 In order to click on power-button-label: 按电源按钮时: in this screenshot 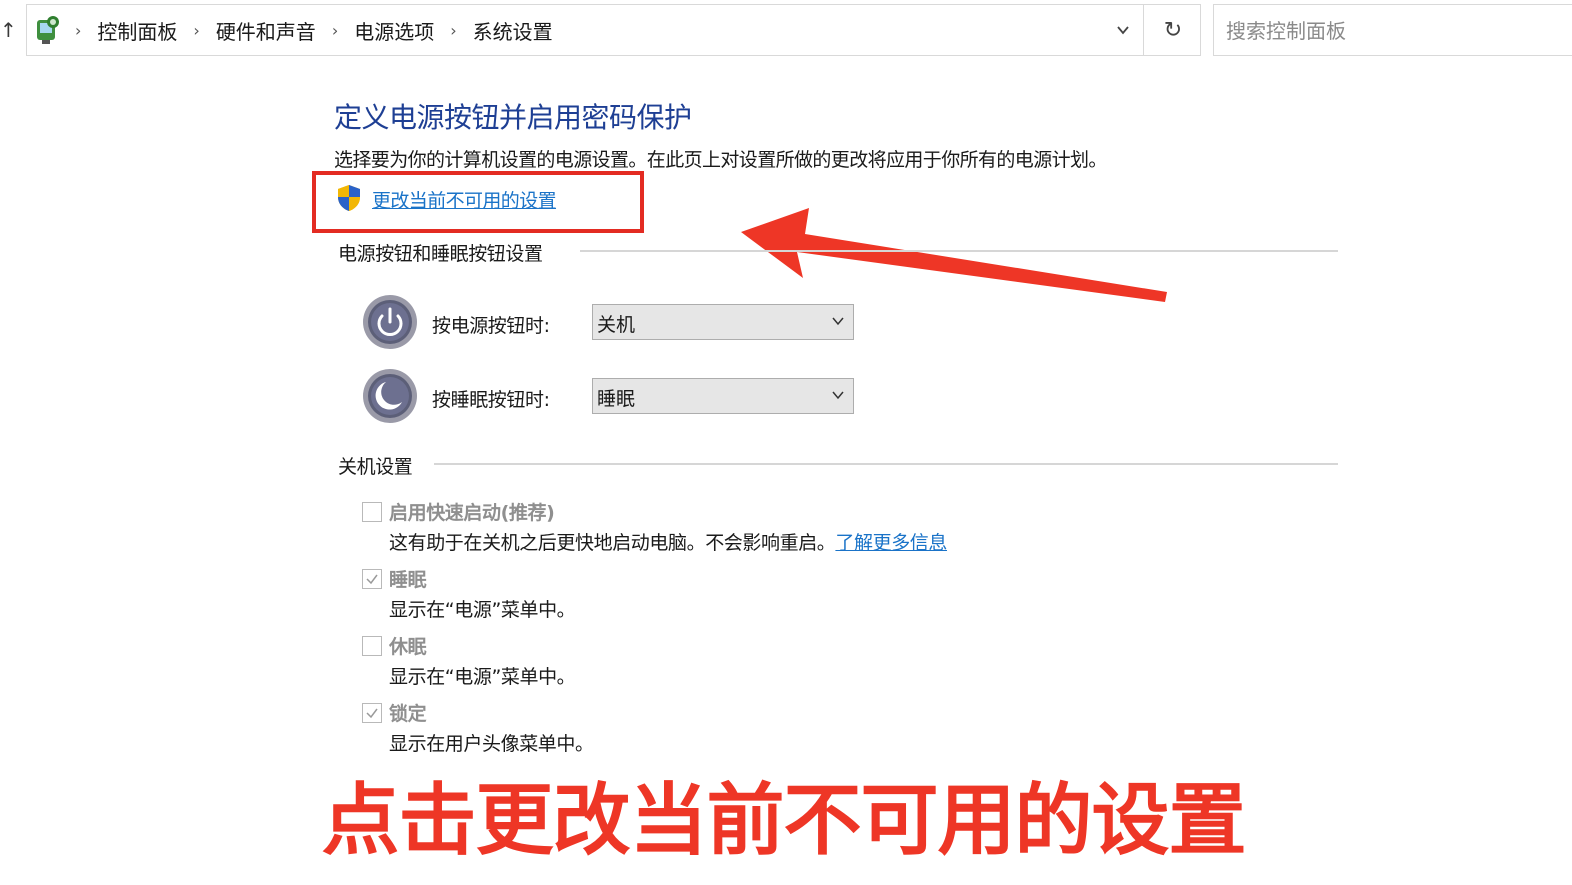, I will do `click(491, 326)`.